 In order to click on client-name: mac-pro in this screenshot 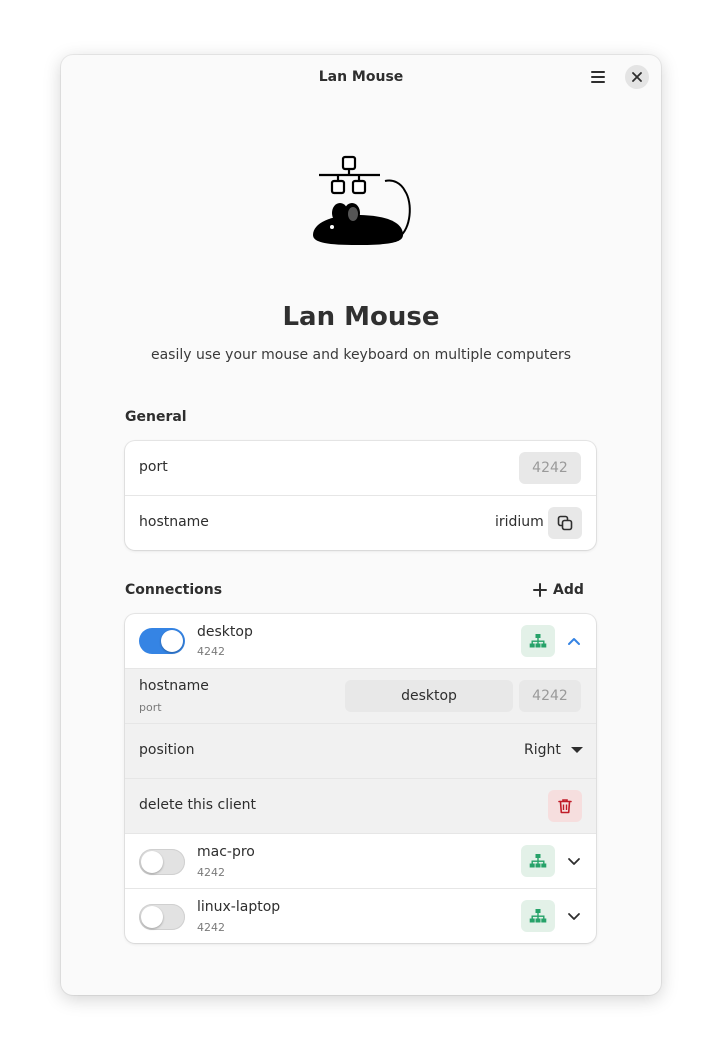, I will do `click(226, 852)`.